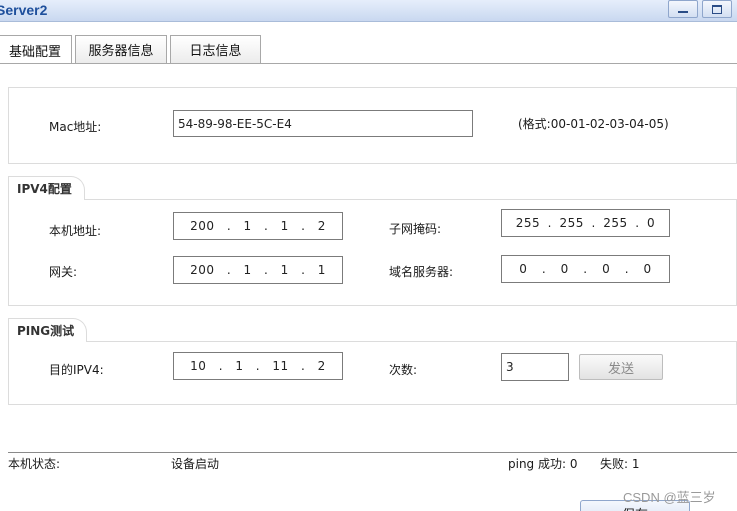  What do you see at coordinates (421, 272) in the screenshot?
I see `dns-server-label: 域名服务器:` at bounding box center [421, 272].